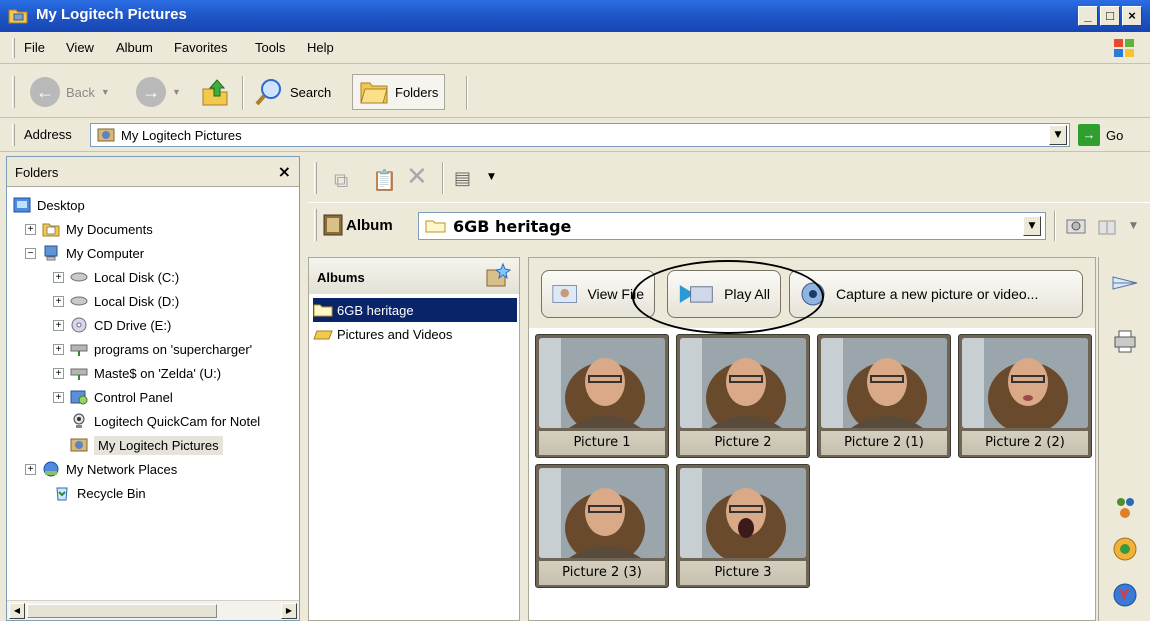 This screenshot has height=621, width=1150. I want to click on new-album-icon, so click(497, 276).